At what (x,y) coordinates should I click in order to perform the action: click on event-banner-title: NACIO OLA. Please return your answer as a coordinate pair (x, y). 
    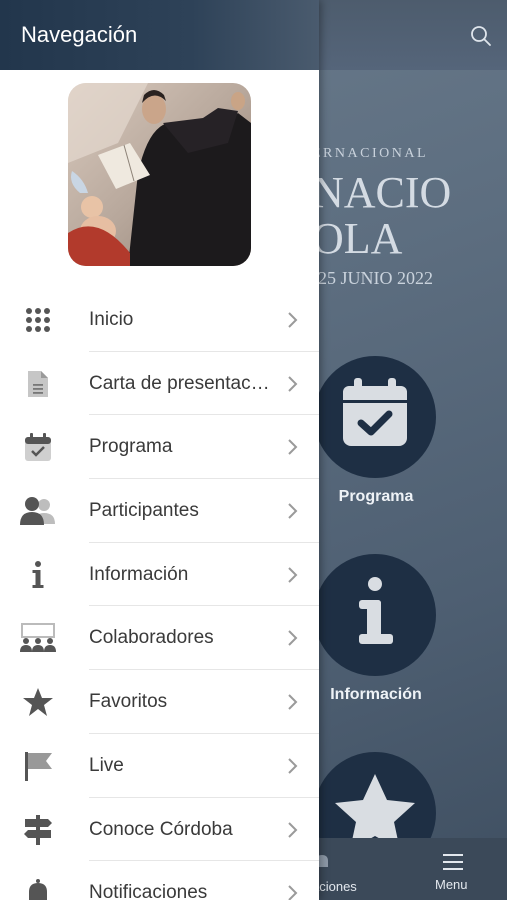
    Looking at the image, I should click on (381, 216).